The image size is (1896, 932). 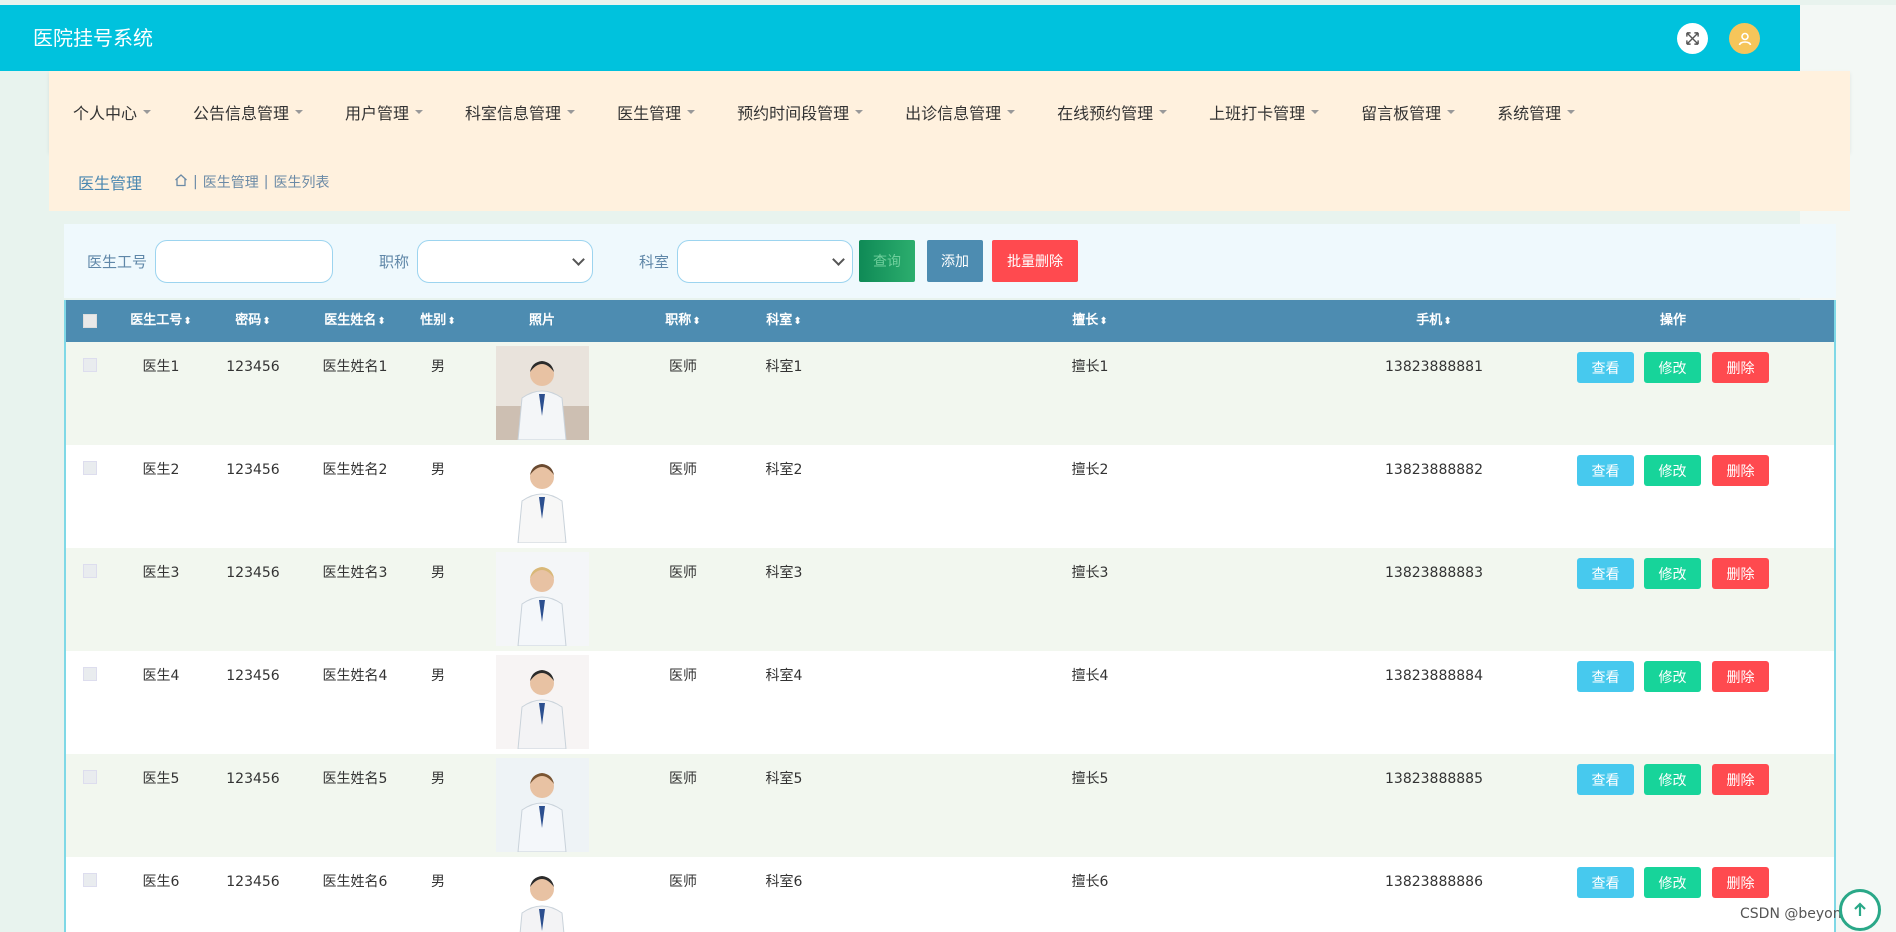 What do you see at coordinates (900, 38) in the screenshot?
I see `top-bar: 医院挂号系统` at bounding box center [900, 38].